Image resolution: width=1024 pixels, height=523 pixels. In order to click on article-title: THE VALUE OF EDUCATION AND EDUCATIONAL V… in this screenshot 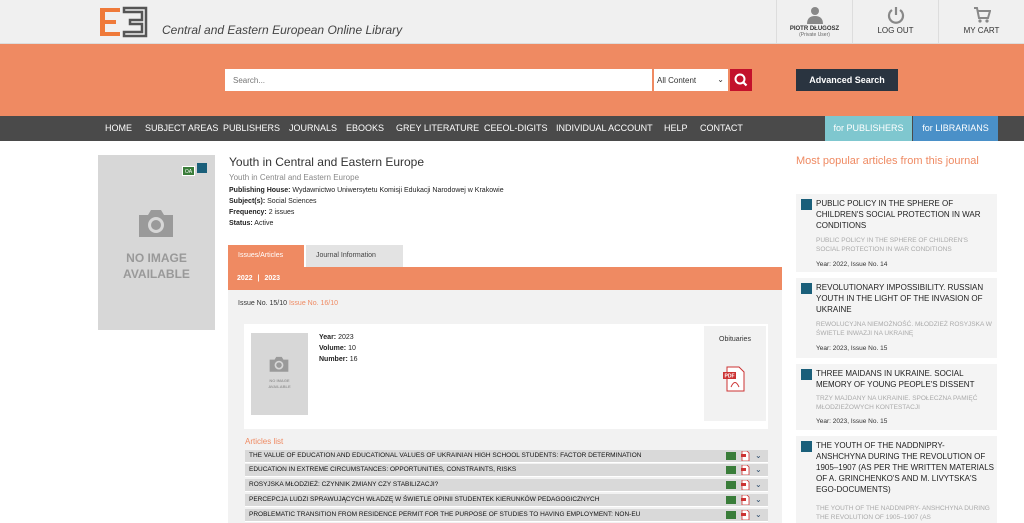, I will do `click(445, 455)`.